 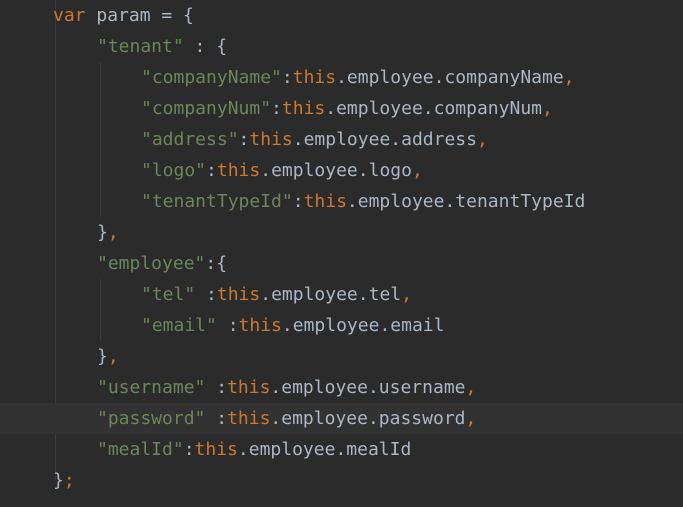 I want to click on code-line-2: "tenant" : {, so click(x=341, y=46).